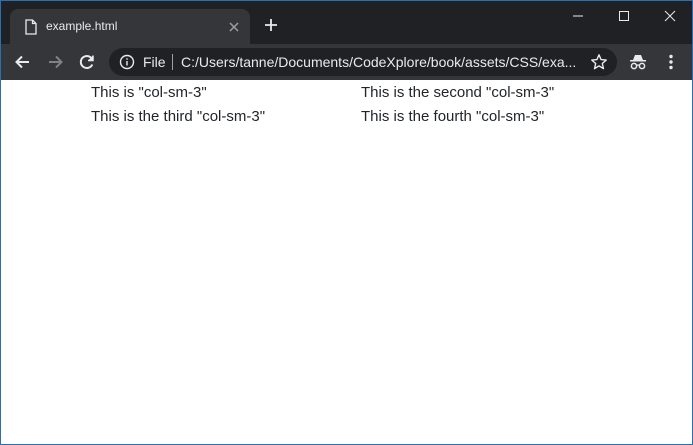 The width and height of the screenshot is (693, 445). What do you see at coordinates (346, 22) in the screenshot?
I see `title-bar: example.html` at bounding box center [346, 22].